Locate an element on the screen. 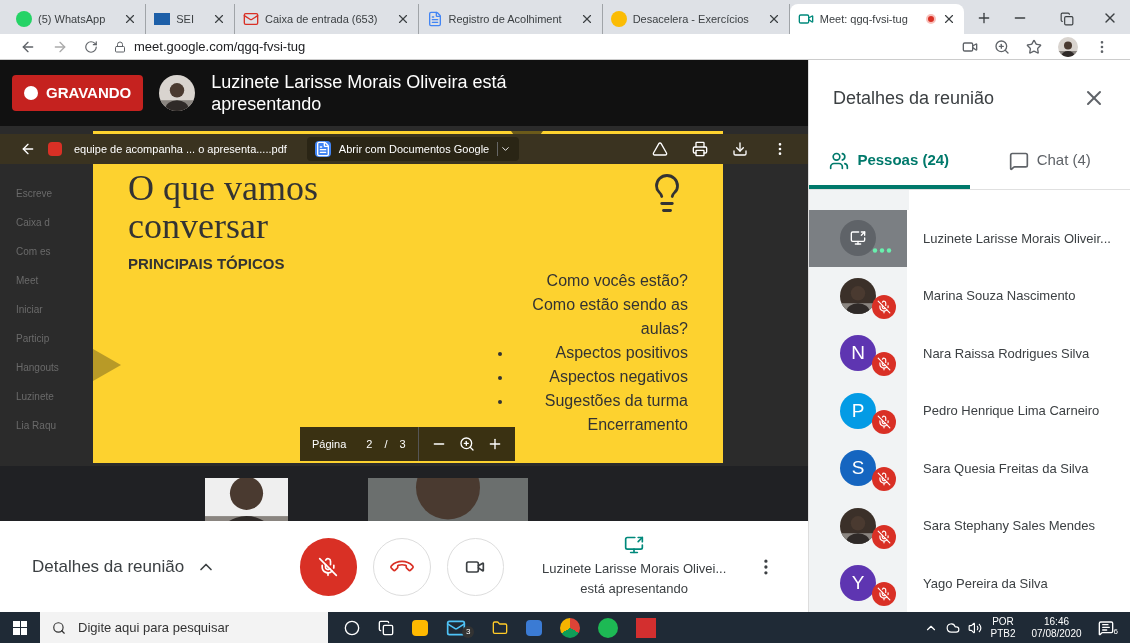  participant-row: S Sara Quesia Freitas da Silva is located at coordinates (969, 468).